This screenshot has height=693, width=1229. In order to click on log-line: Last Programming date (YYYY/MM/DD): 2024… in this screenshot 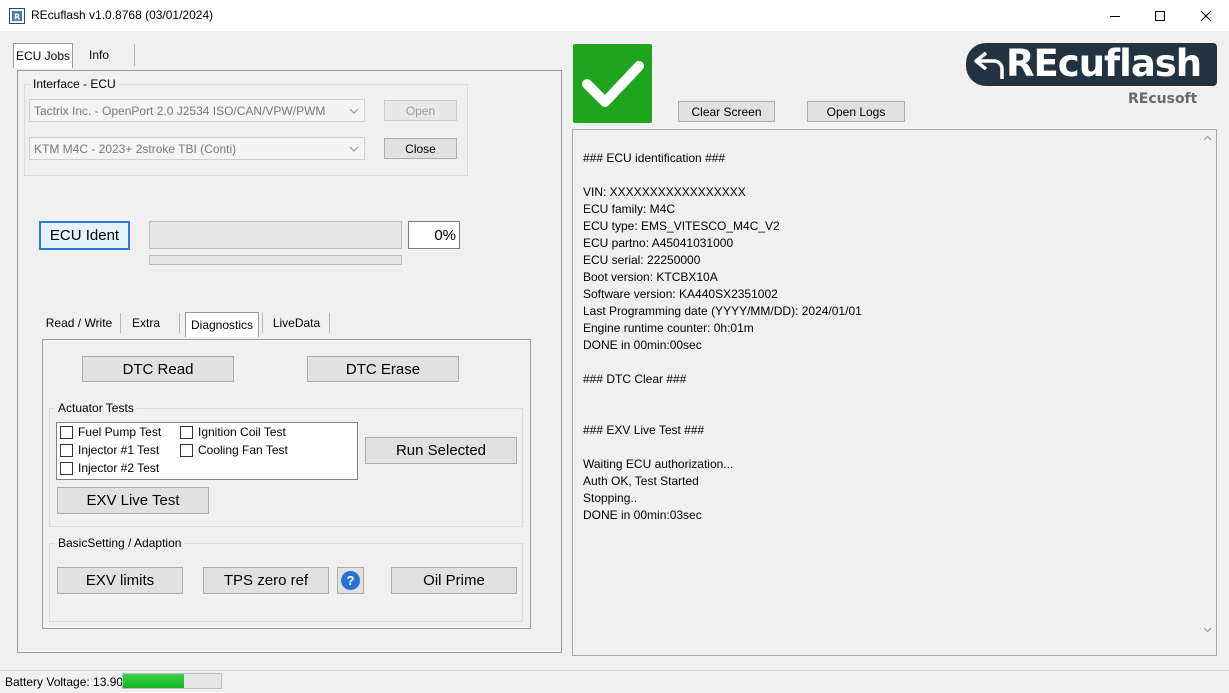, I will do `click(722, 311)`.